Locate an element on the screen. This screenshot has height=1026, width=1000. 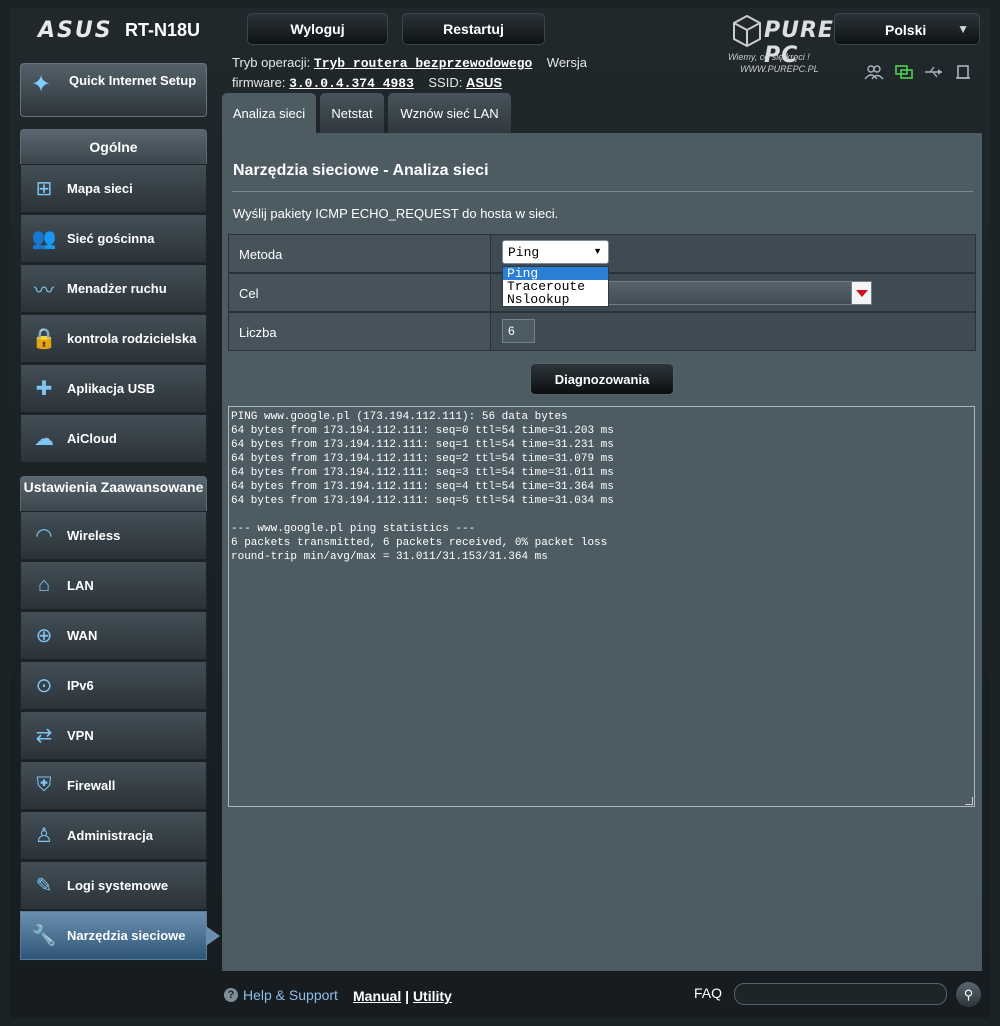
tab-netstat: Netstat is located at coordinates (352, 113).